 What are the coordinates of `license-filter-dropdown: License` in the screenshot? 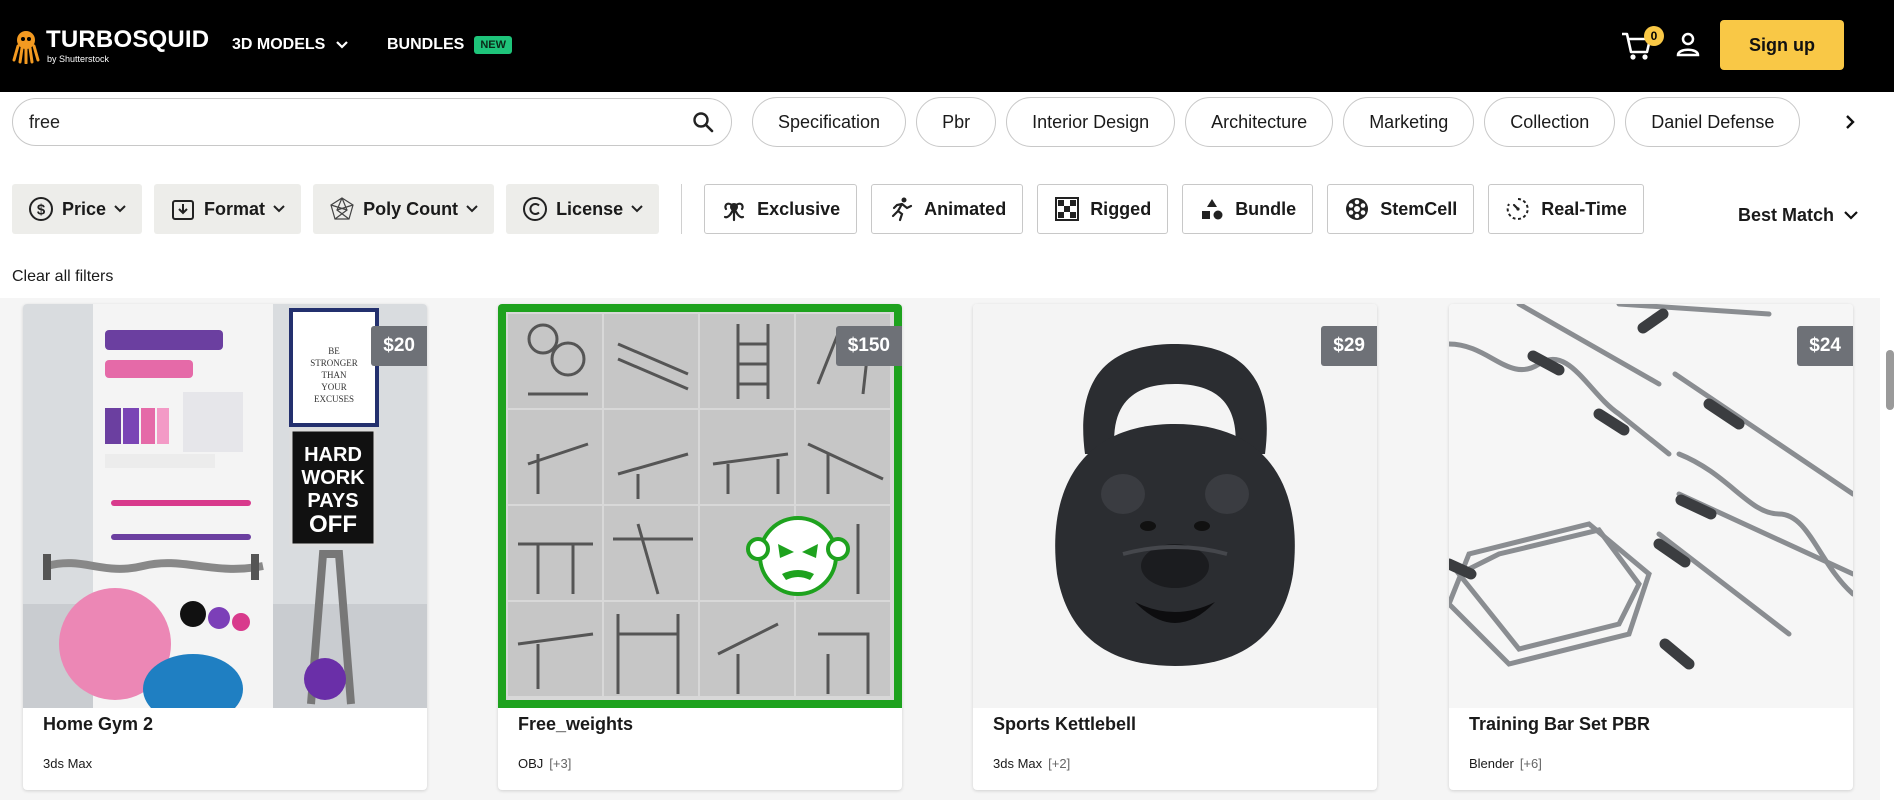 It's located at (583, 209).